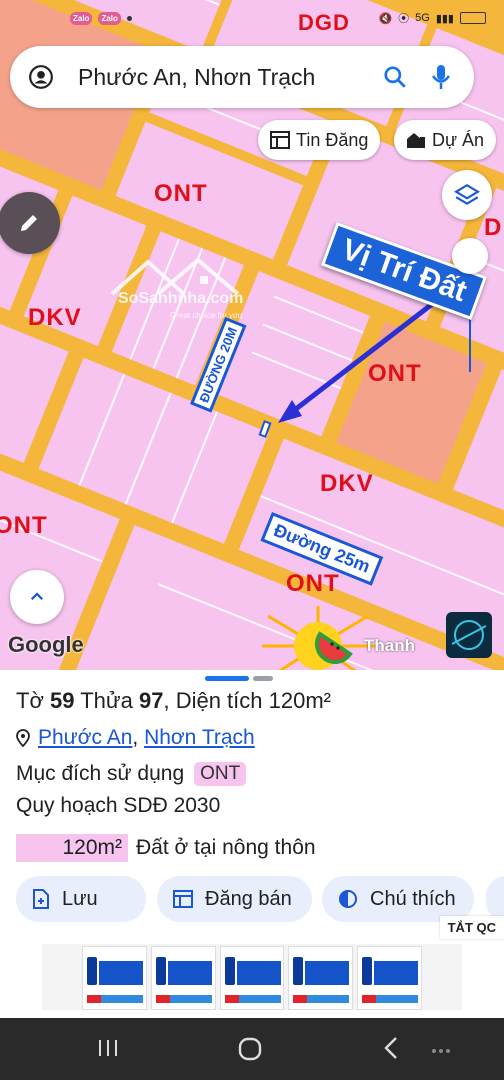 The width and height of the screenshot is (504, 1080). I want to click on microphone-icon, so click(441, 77).